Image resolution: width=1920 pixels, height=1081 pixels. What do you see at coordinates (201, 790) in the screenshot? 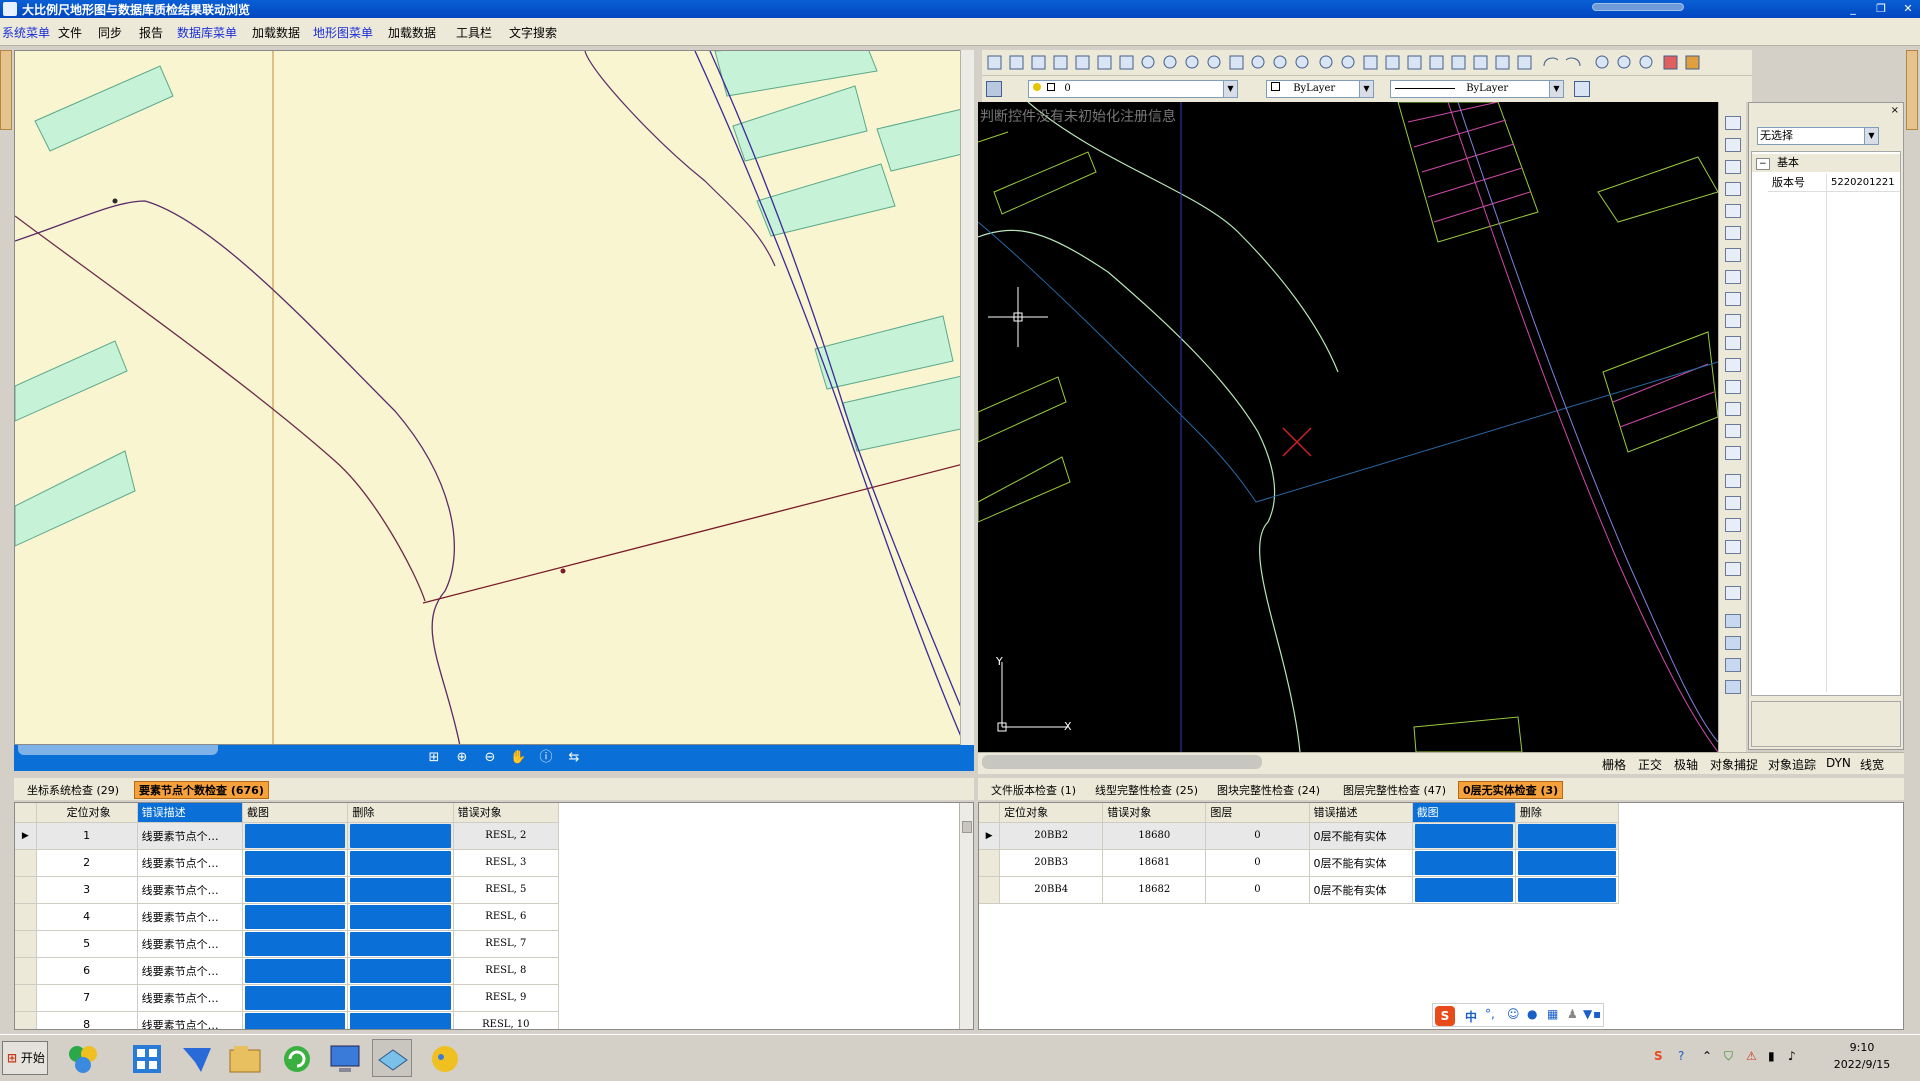
I see `tab-node-count-check: 要素节点个数检查 (676)` at bounding box center [201, 790].